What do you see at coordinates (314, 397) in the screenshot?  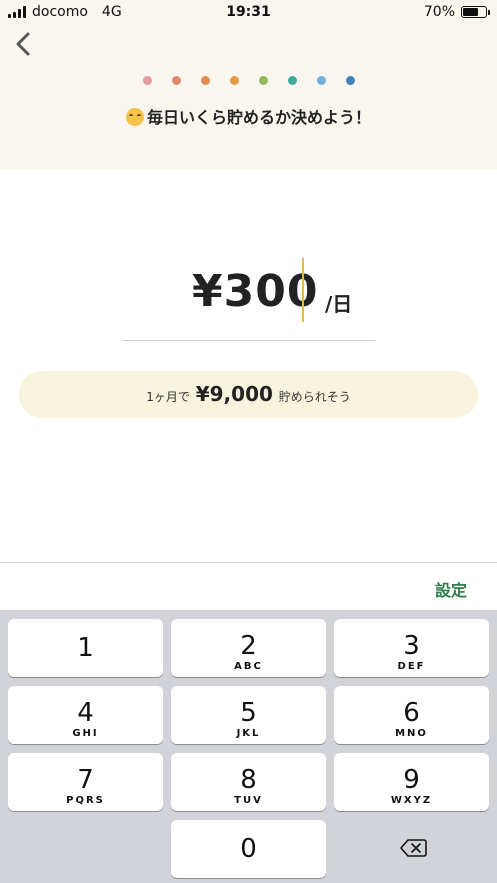 I see `estimate-suffix: 貯められそう` at bounding box center [314, 397].